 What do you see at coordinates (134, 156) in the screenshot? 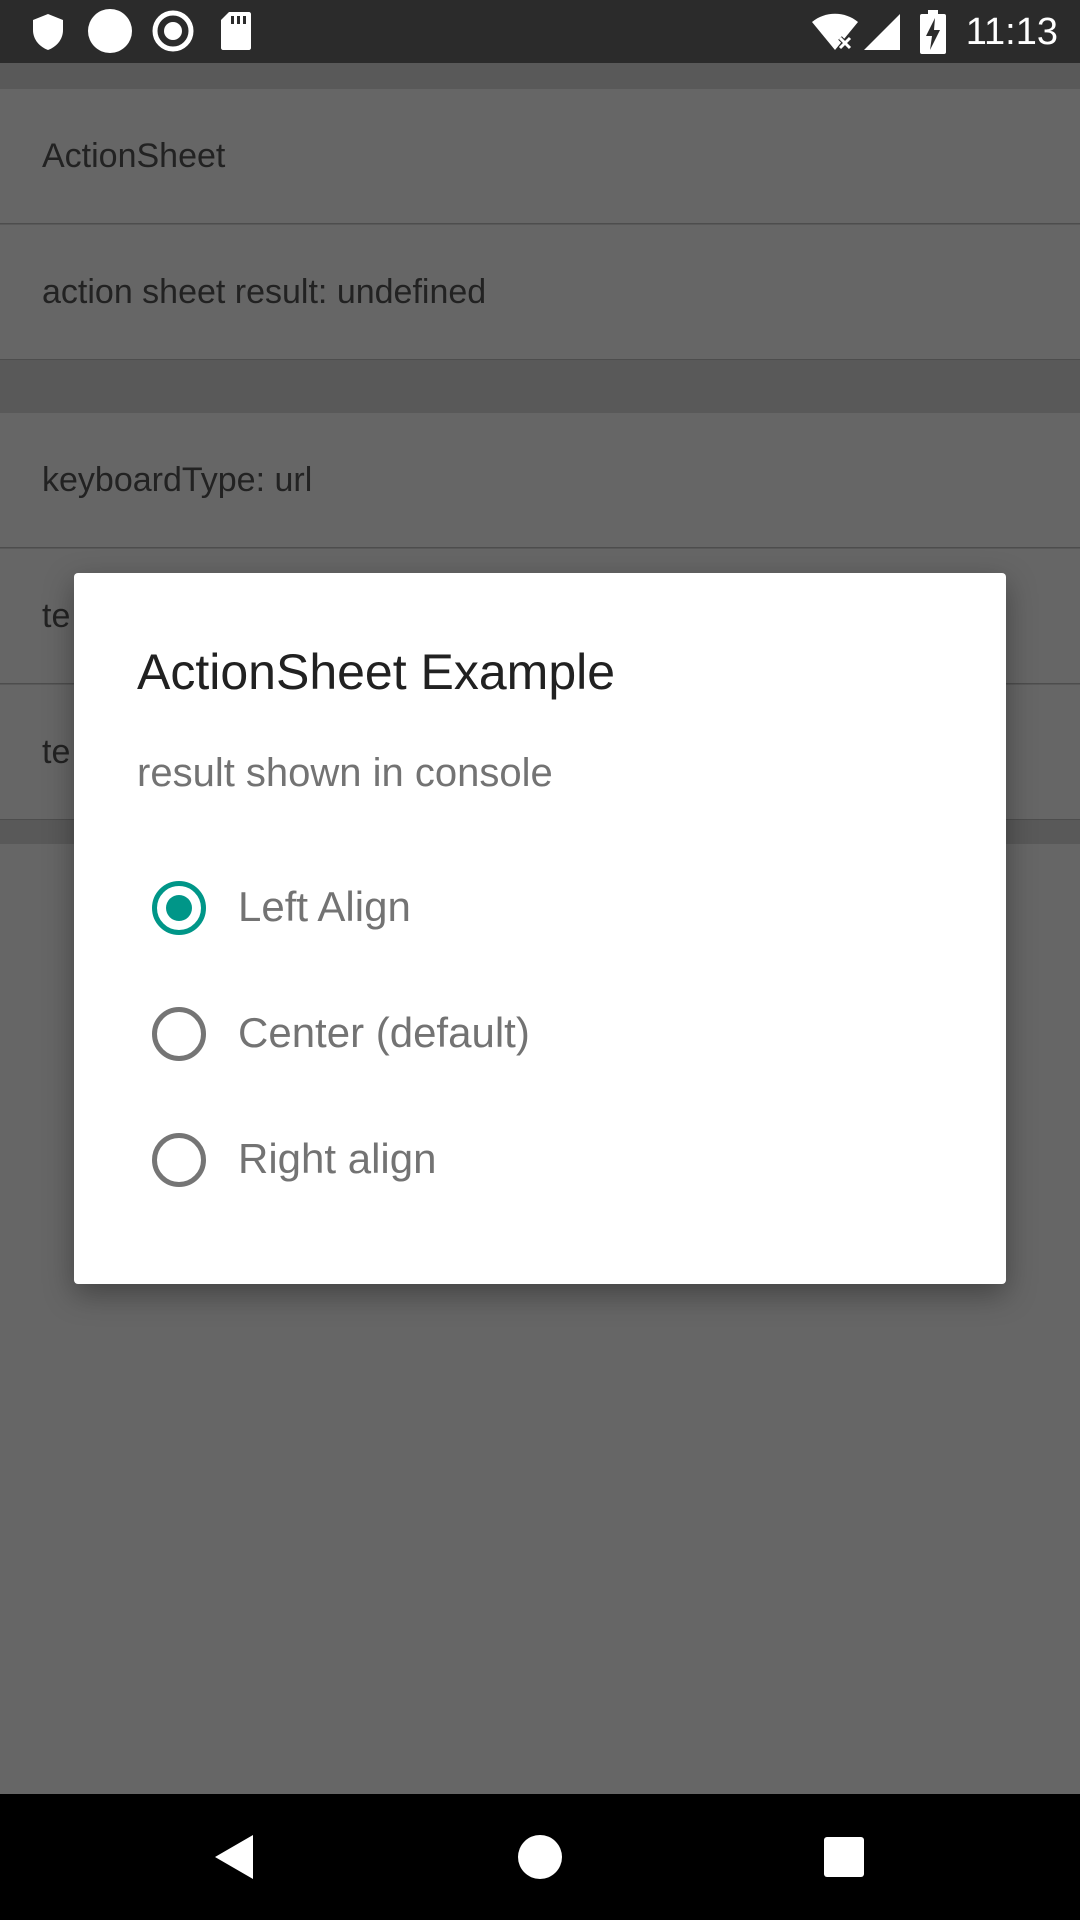
I see `list-item-label: ActionSheet` at bounding box center [134, 156].